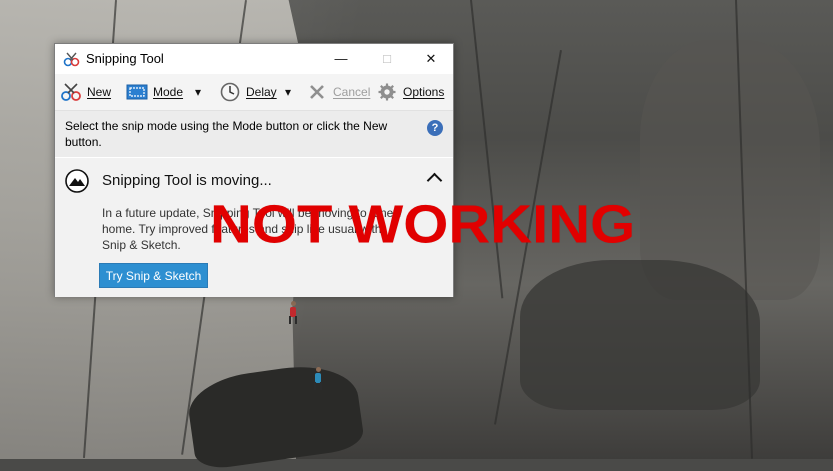  What do you see at coordinates (198, 92) in the screenshot?
I see `mode-dropdown-button: ▾` at bounding box center [198, 92].